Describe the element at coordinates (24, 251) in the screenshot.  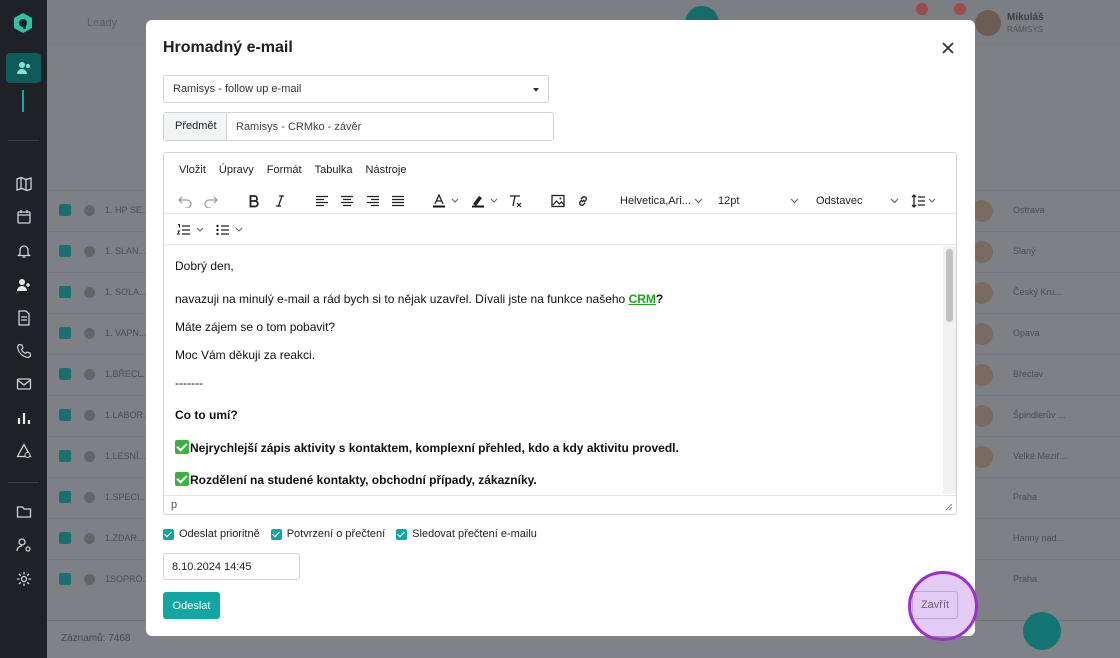
I see `sidebar-item-notifications` at that location.